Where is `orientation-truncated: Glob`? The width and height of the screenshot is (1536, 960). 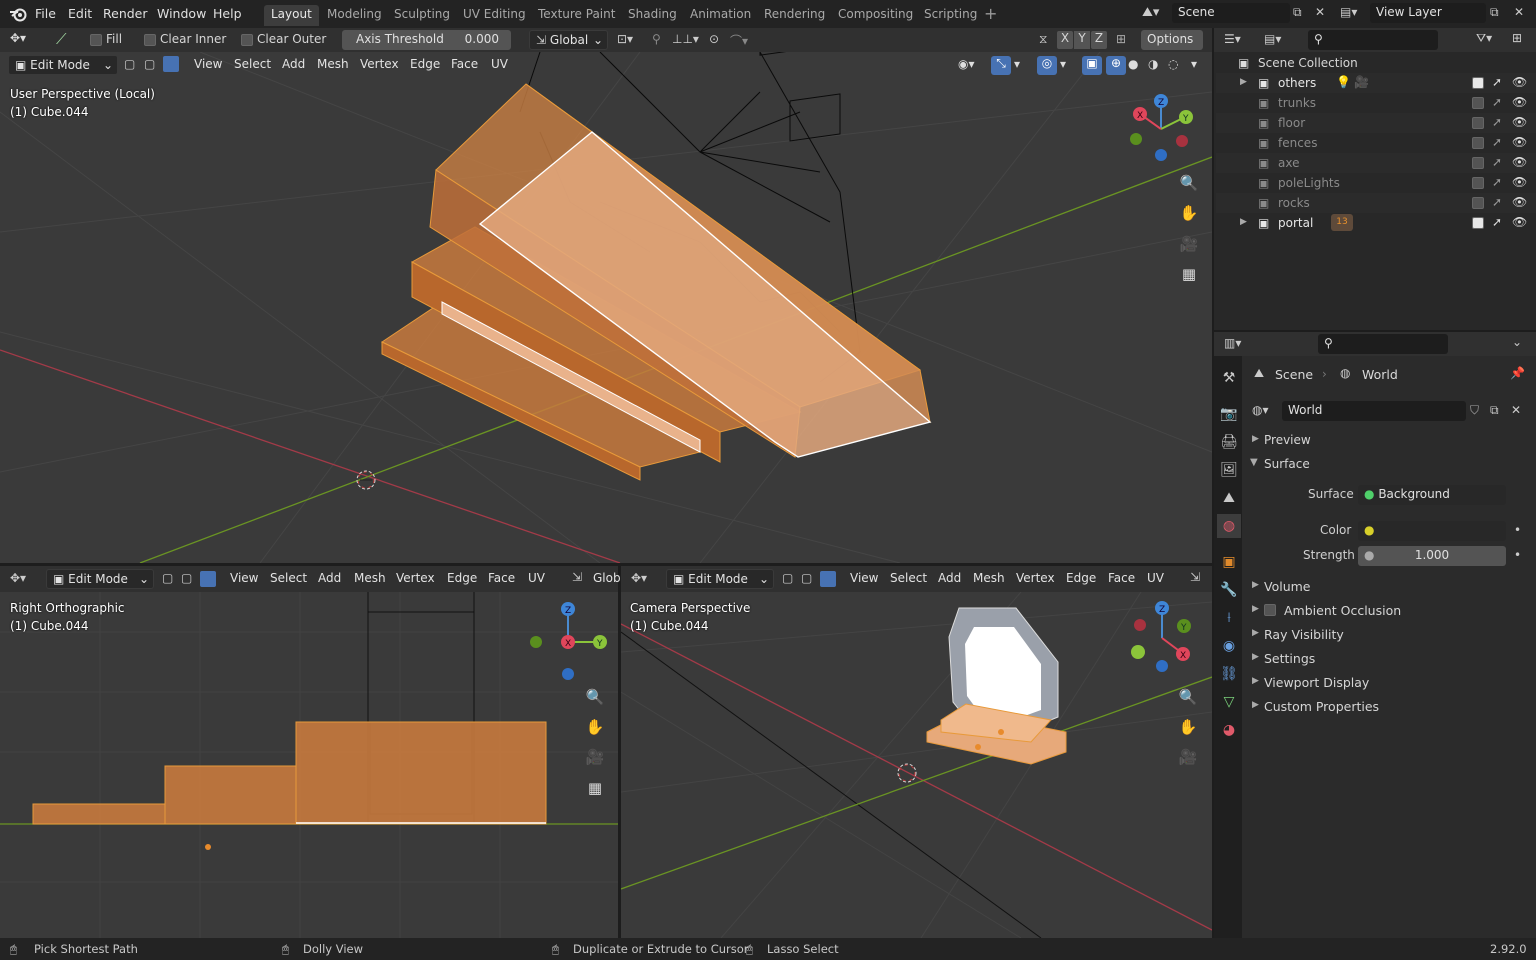 orientation-truncated: Glob is located at coordinates (607, 579).